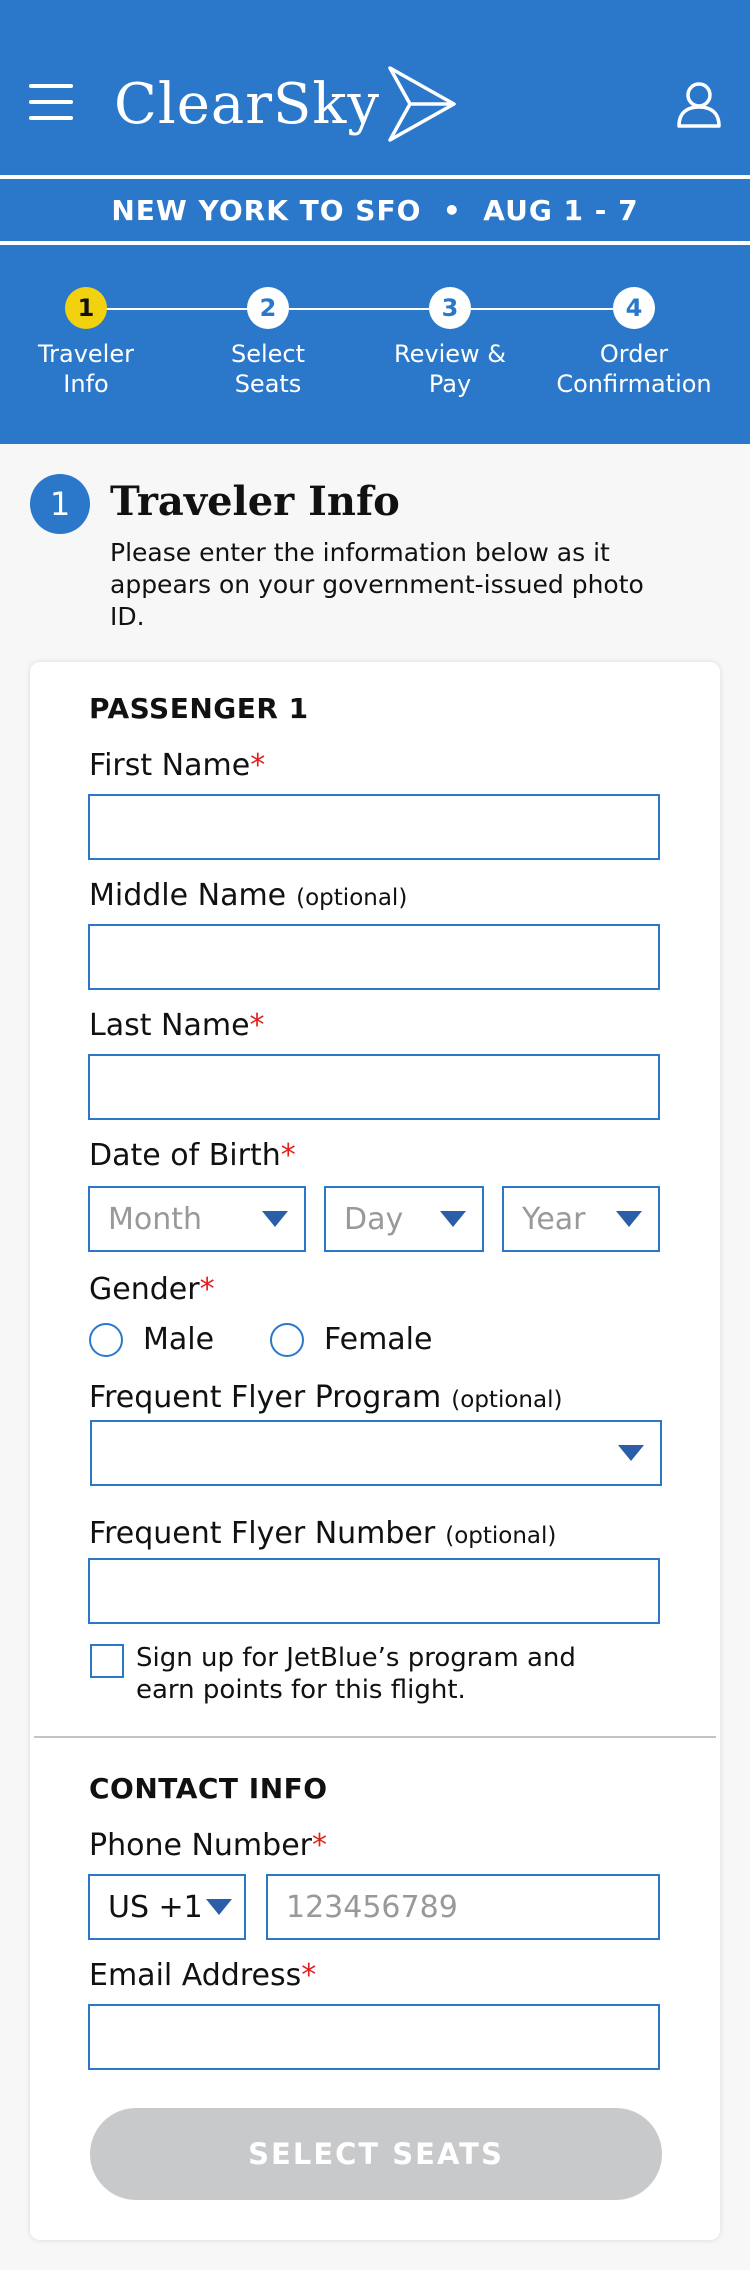 Image resolution: width=750 pixels, height=2270 pixels. Describe the element at coordinates (372, 1907) in the screenshot. I see `phone-placeholder: 123456789` at that location.